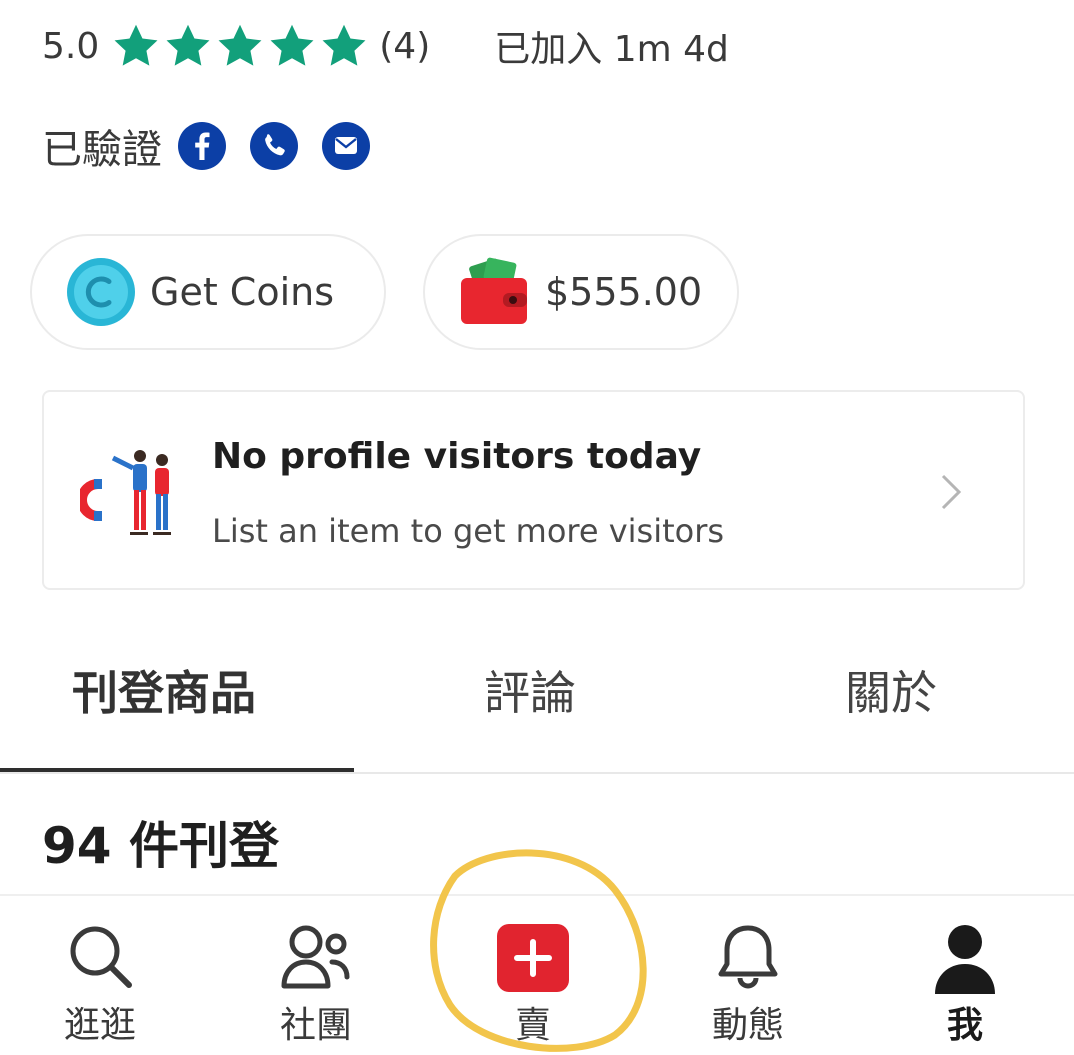 This screenshot has width=1074, height=1055. What do you see at coordinates (457, 456) in the screenshot?
I see `visitors-title: No profile visitors today` at bounding box center [457, 456].